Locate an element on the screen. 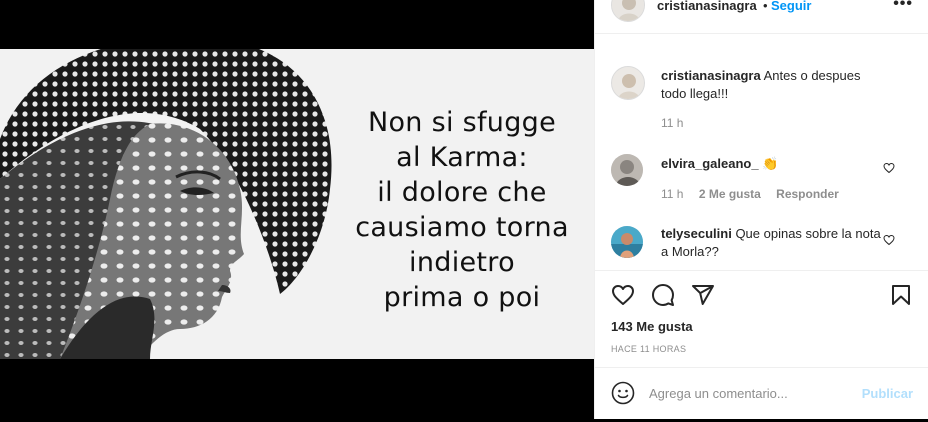  post-actions: 143 Me gusta HACE 11 HORAS Publicar is located at coordinates (761, 345).